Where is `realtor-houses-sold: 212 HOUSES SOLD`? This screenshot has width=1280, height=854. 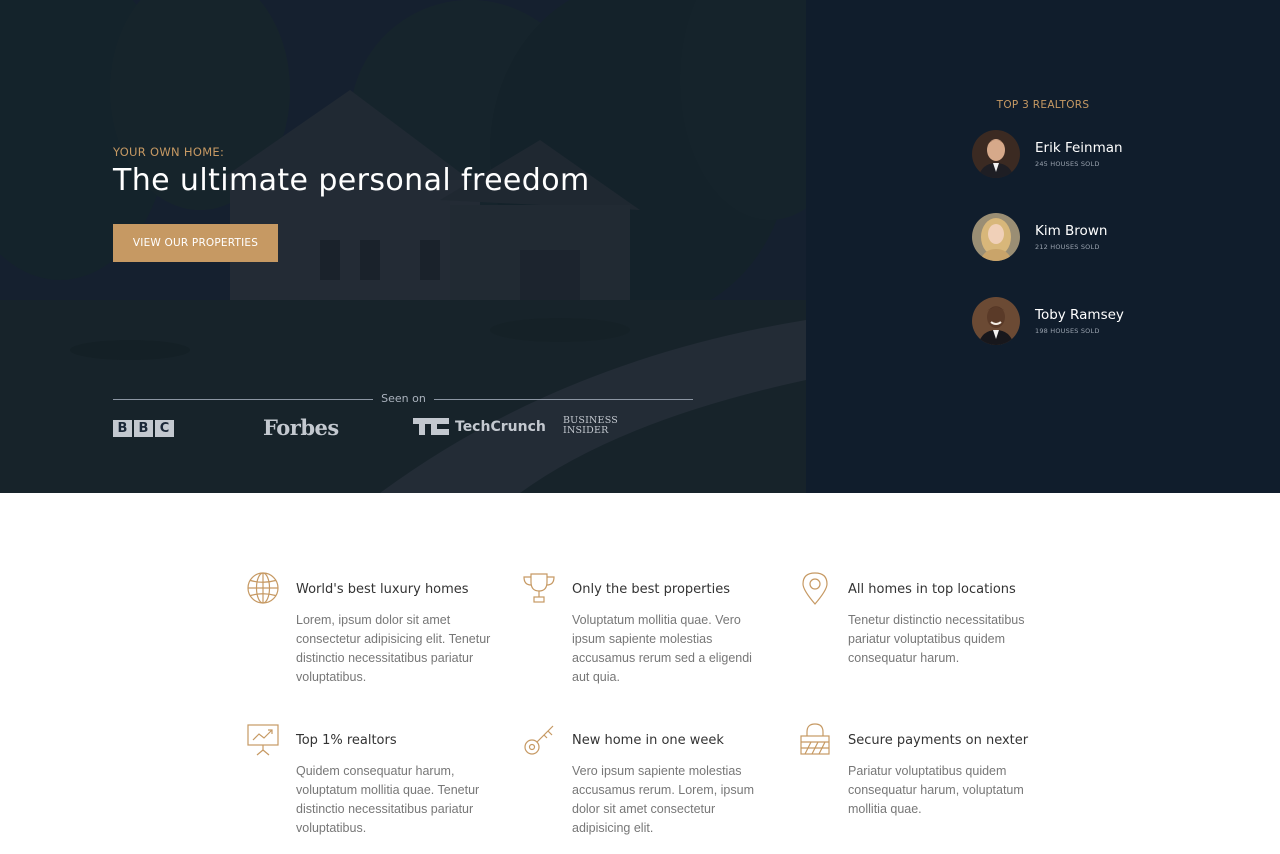 realtor-houses-sold: 212 HOUSES SOLD is located at coordinates (1067, 247).